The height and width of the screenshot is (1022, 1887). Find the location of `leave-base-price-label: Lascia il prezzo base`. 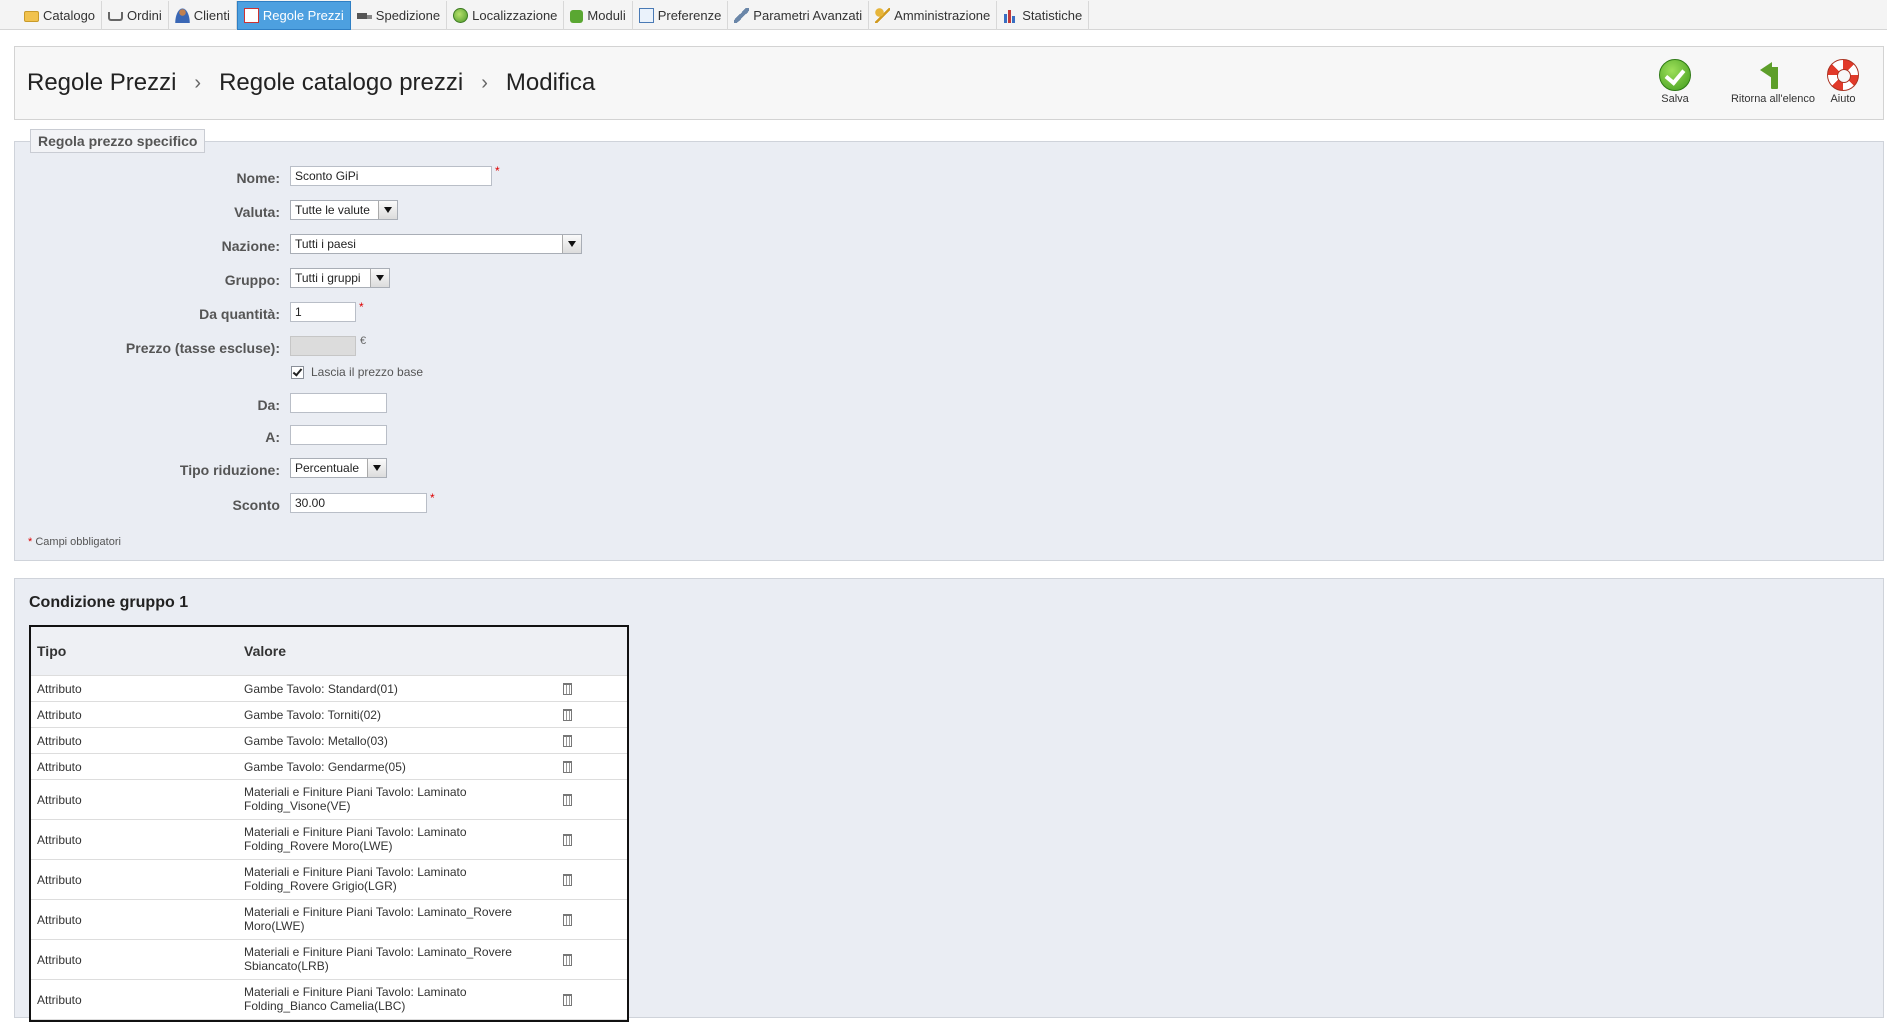

leave-base-price-label: Lascia il prezzo base is located at coordinates (367, 372).